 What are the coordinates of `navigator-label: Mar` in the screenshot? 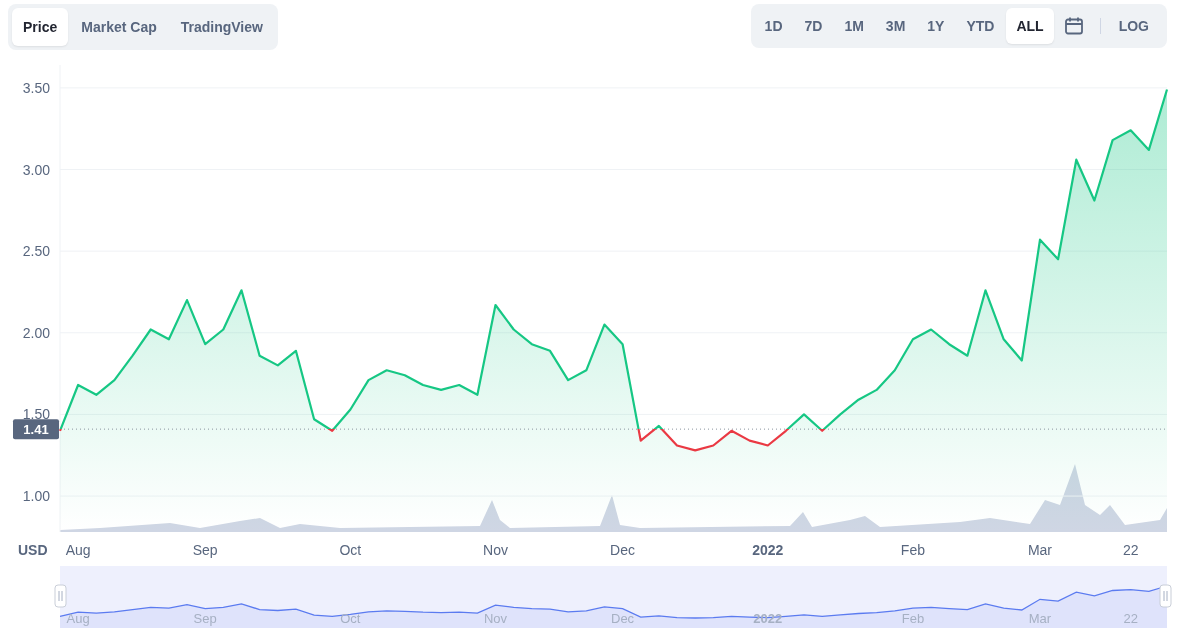 It's located at (1040, 618).